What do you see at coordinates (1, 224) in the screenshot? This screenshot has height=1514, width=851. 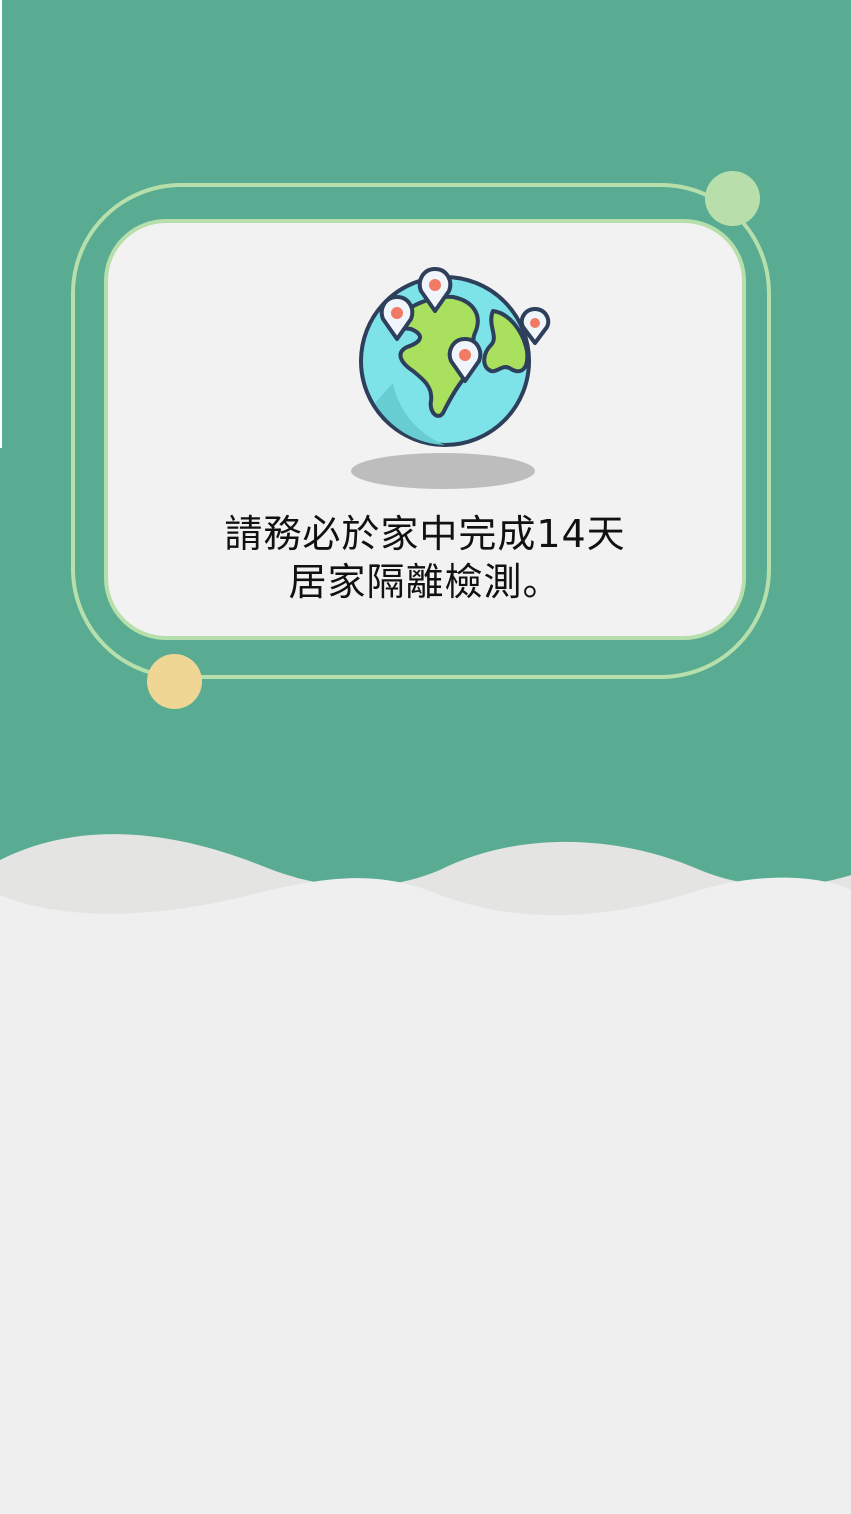 I see `edge-strip` at bounding box center [1, 224].